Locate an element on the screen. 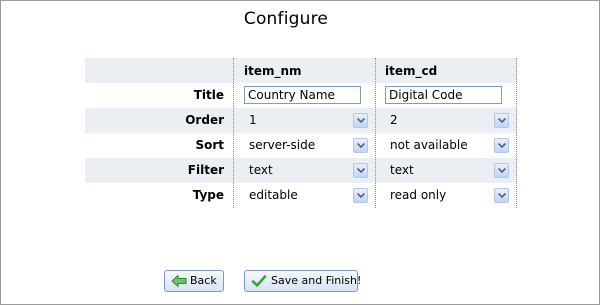 Image resolution: width=600 pixels, height=305 pixels. row-label-order: Order is located at coordinates (204, 120).